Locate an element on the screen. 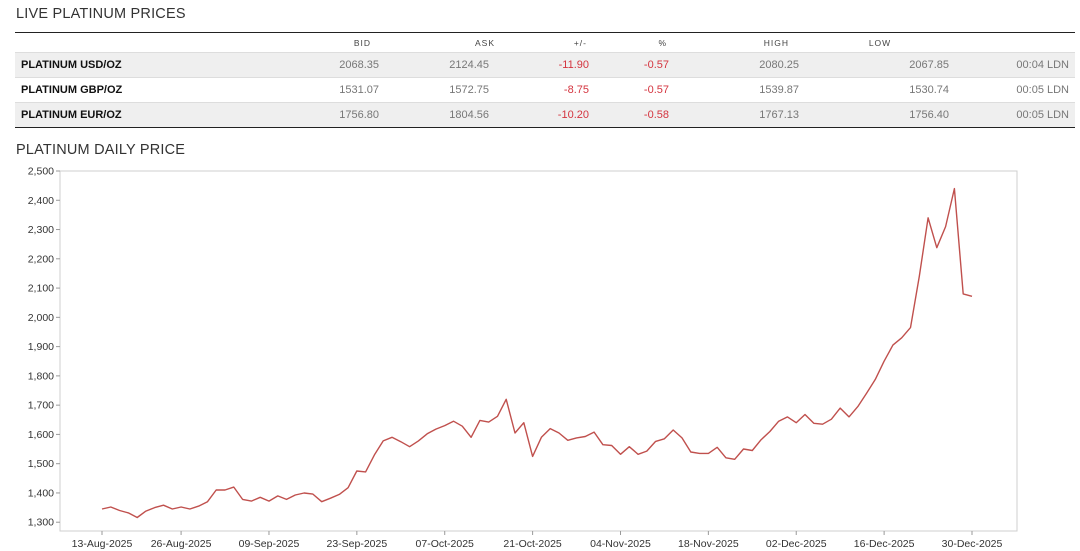 The width and height of the screenshot is (1080, 551). header-high: HIGH is located at coordinates (776, 42).